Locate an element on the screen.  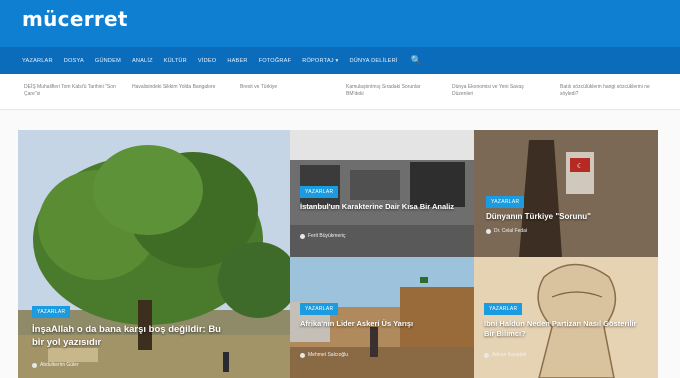
card-author: Adnan Karadeli is located at coordinates (505, 355).